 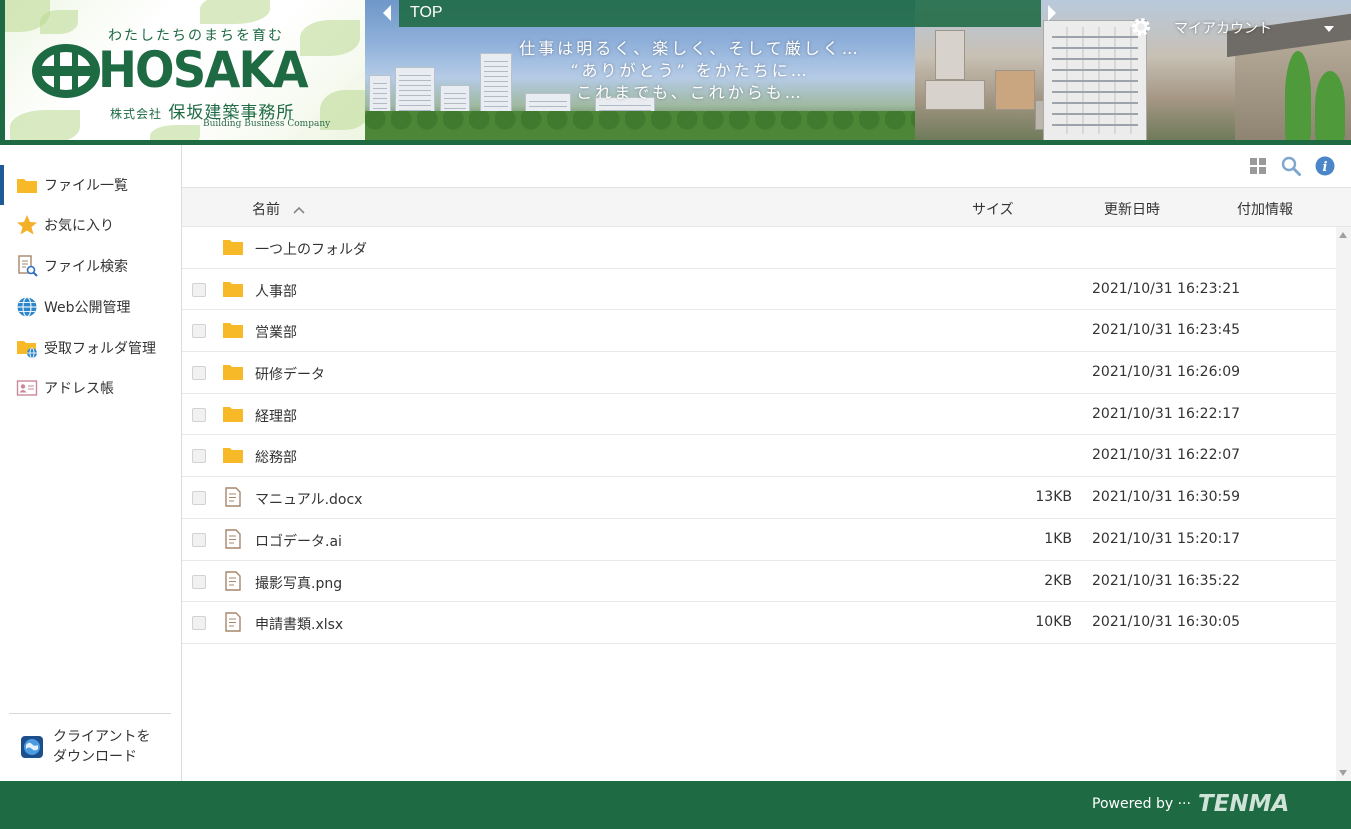 What do you see at coordinates (1343, 504) in the screenshot?
I see `vertical-scrollbar` at bounding box center [1343, 504].